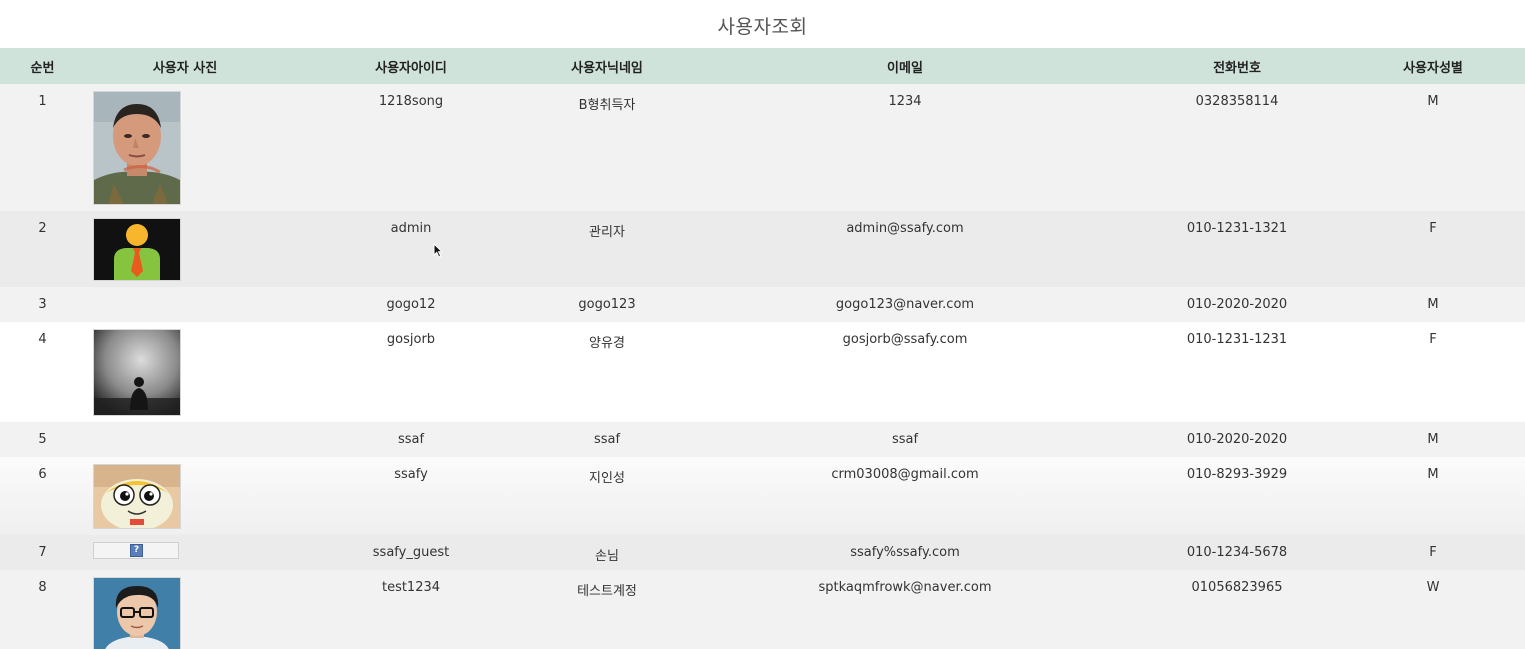 The image size is (1525, 649). What do you see at coordinates (1237, 552) in the screenshot?
I see `cell-phone: 010-1234-5678` at bounding box center [1237, 552].